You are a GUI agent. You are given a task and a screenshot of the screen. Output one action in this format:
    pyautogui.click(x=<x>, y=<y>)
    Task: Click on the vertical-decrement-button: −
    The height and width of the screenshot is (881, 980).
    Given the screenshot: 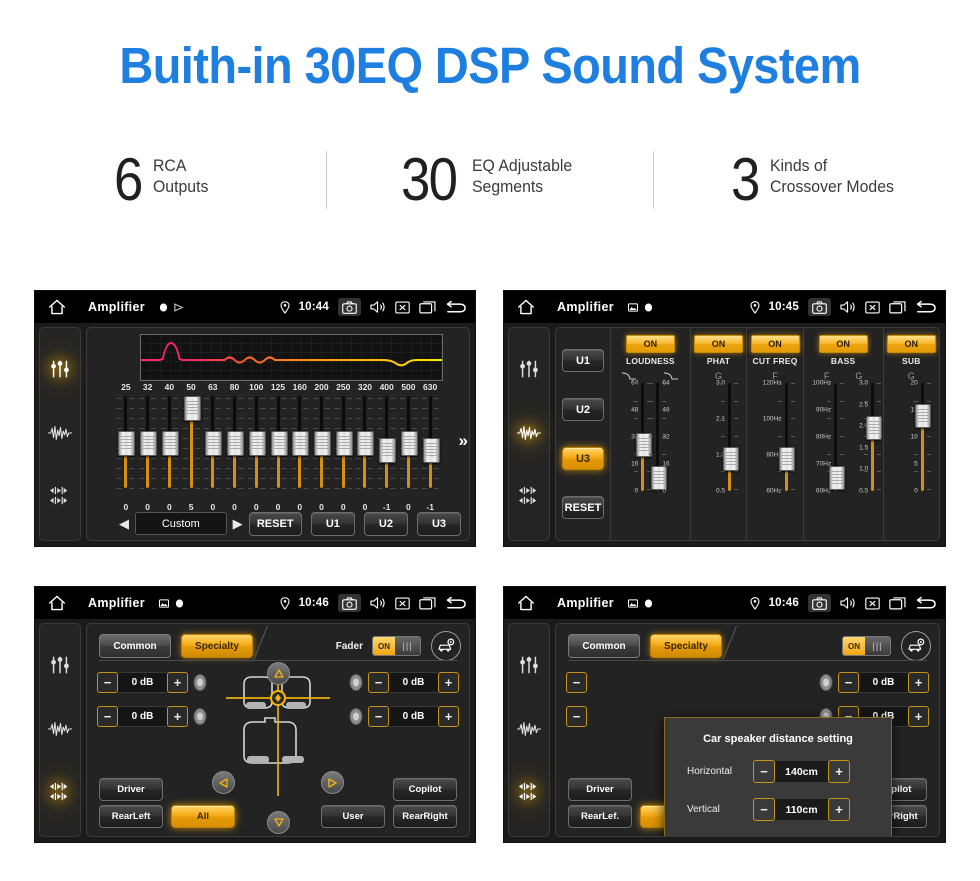 What is the action you would take?
    pyautogui.click(x=764, y=809)
    